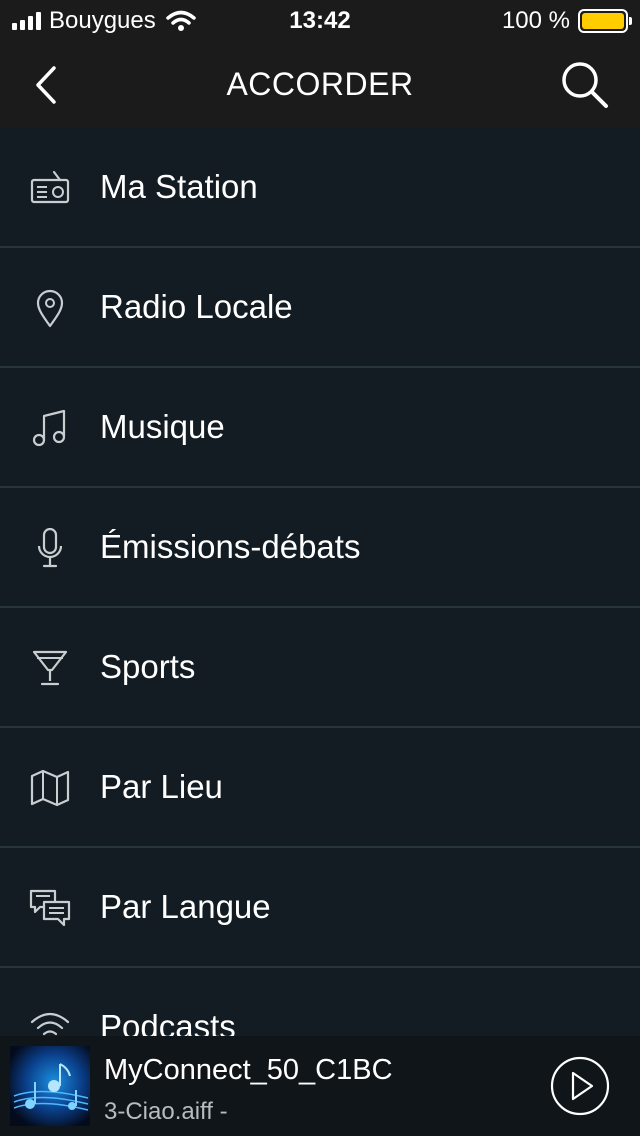  What do you see at coordinates (320, 188) in the screenshot?
I see `menu-item-ma-station: Ma Station` at bounding box center [320, 188].